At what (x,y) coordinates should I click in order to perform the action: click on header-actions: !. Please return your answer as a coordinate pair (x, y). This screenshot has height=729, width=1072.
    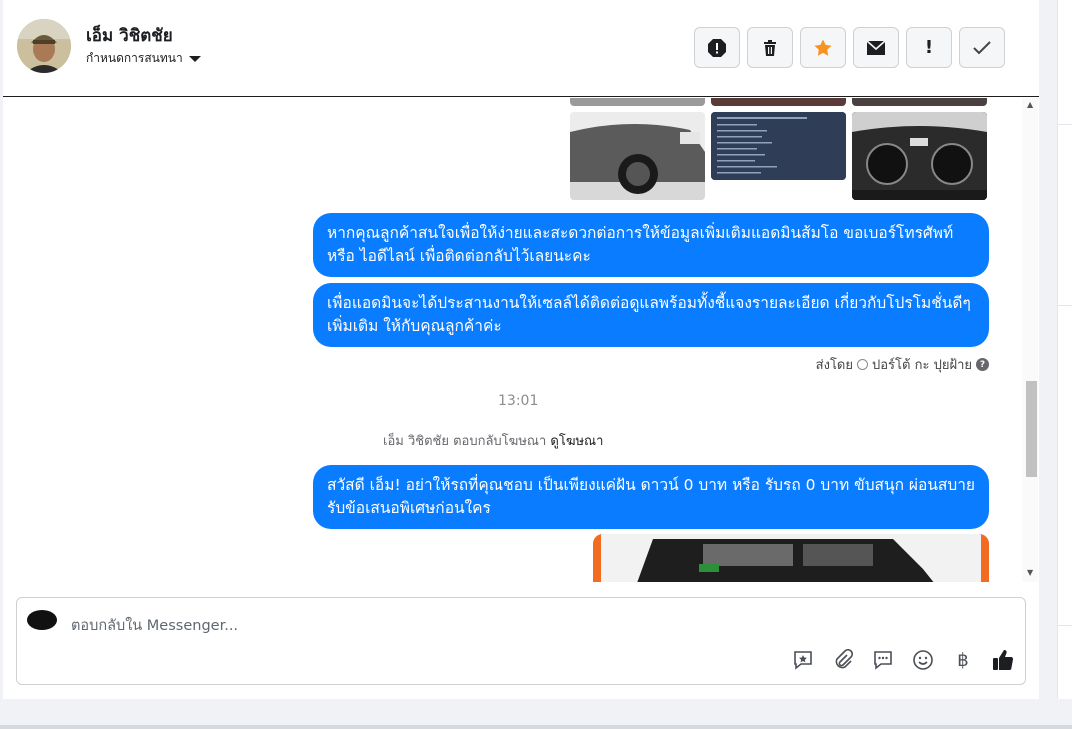
    Looking at the image, I should click on (849, 47).